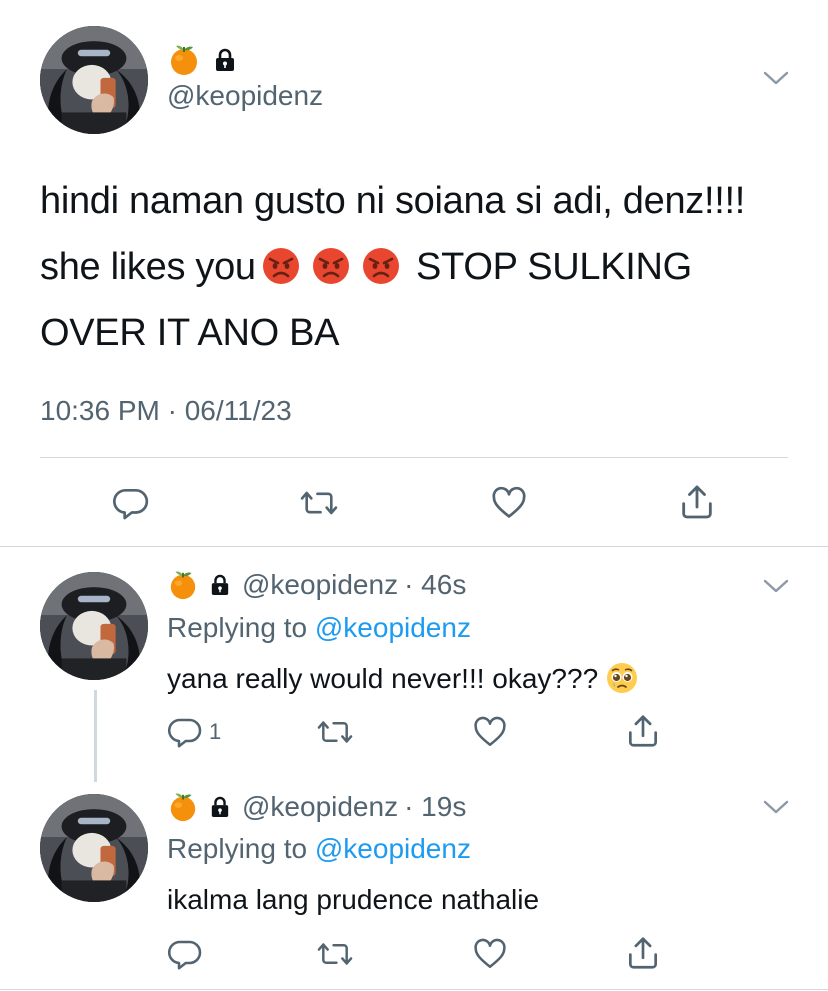 The image size is (828, 991). I want to click on reply1-retweet-button, so click(335, 732).